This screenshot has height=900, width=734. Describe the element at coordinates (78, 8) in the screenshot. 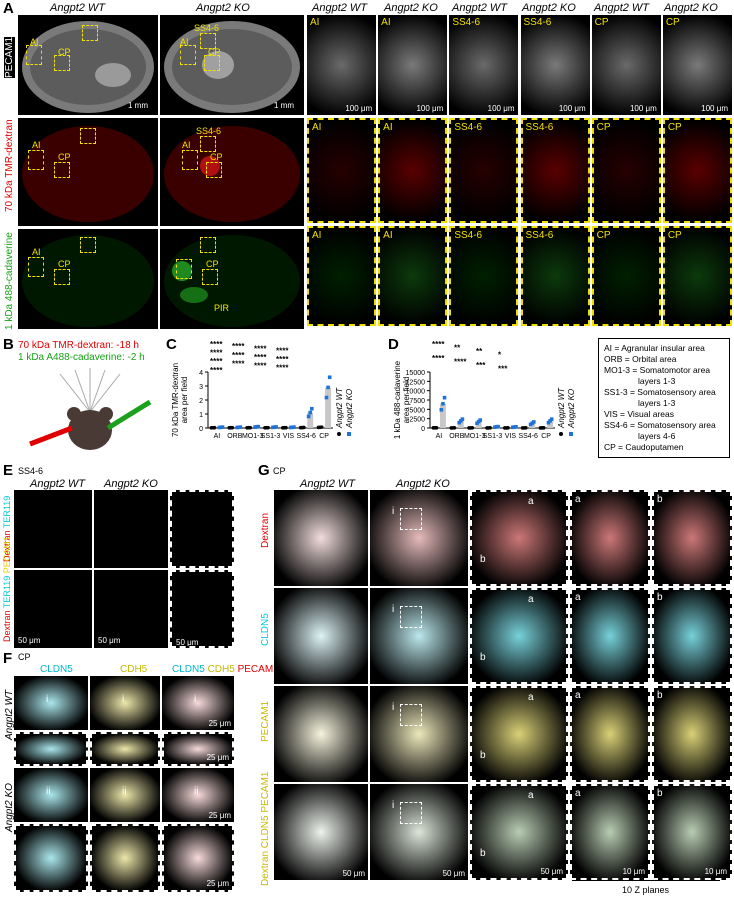

I see `panel-a-header-1: Angpt2 WT` at that location.